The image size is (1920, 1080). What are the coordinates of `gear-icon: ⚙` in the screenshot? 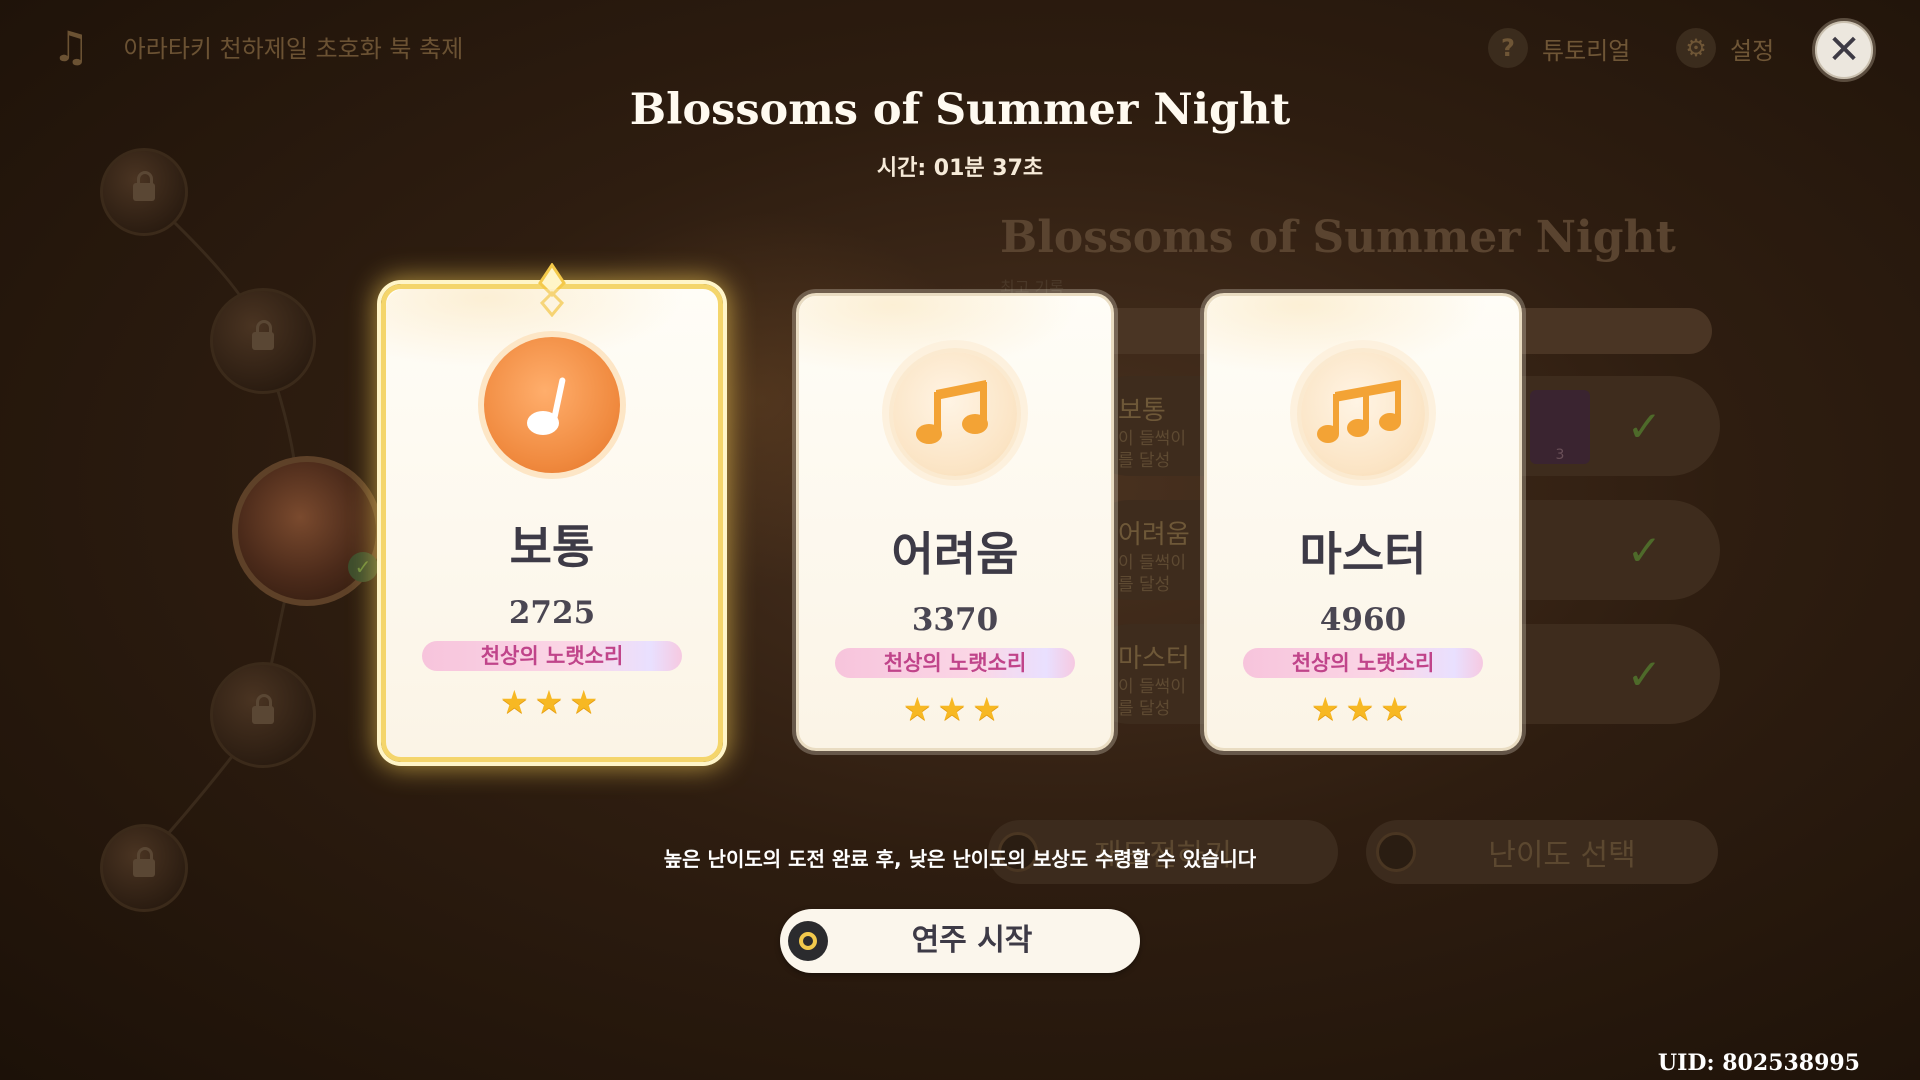 It's located at (1696, 48).